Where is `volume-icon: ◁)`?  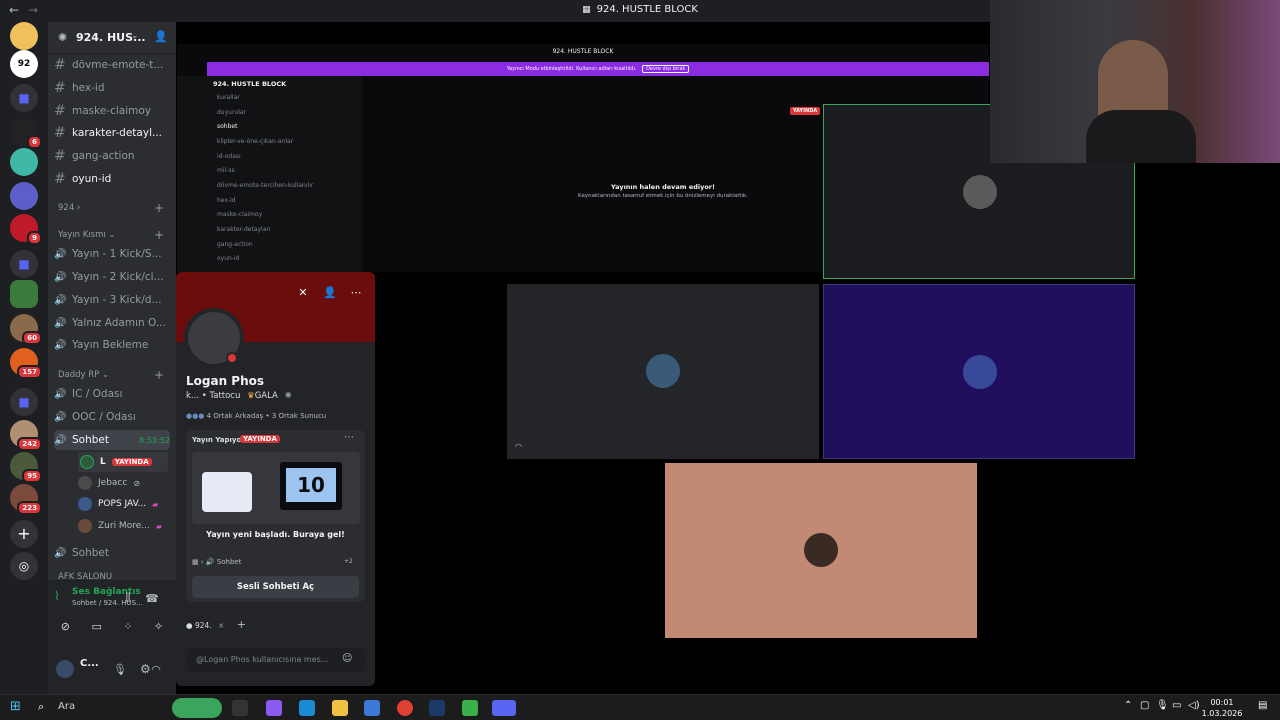
volume-icon: ◁) is located at coordinates (1194, 705).